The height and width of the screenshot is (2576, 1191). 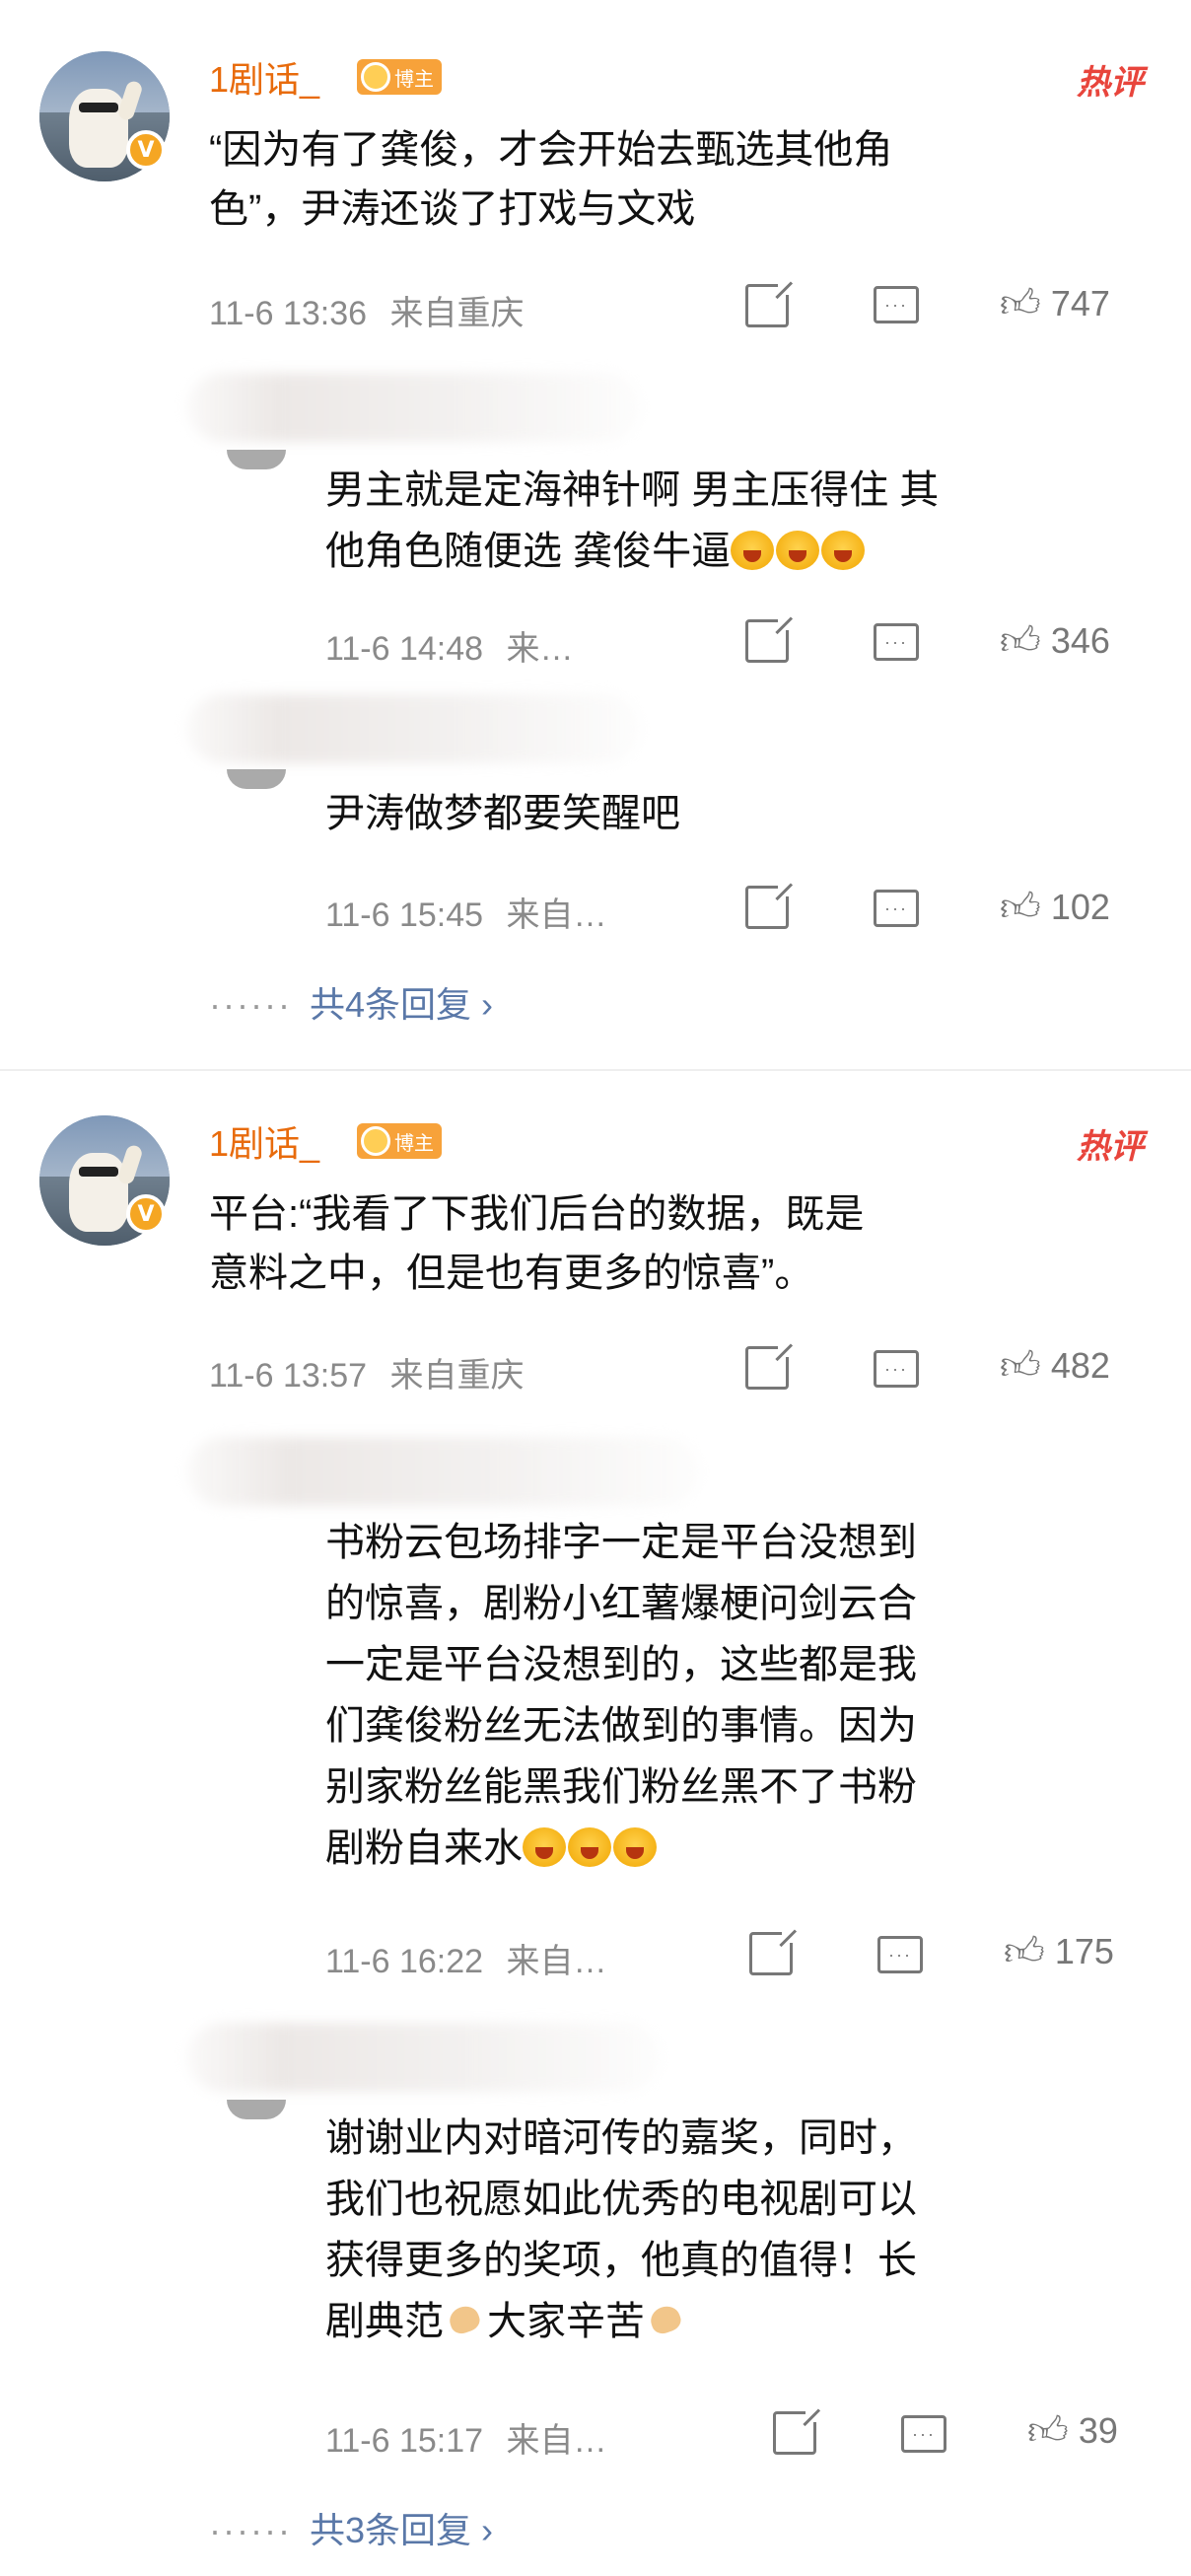 What do you see at coordinates (621, 2199) in the screenshot?
I see `reply-text-line: 我们也祝愿如此优秀的电视剧可以` at bounding box center [621, 2199].